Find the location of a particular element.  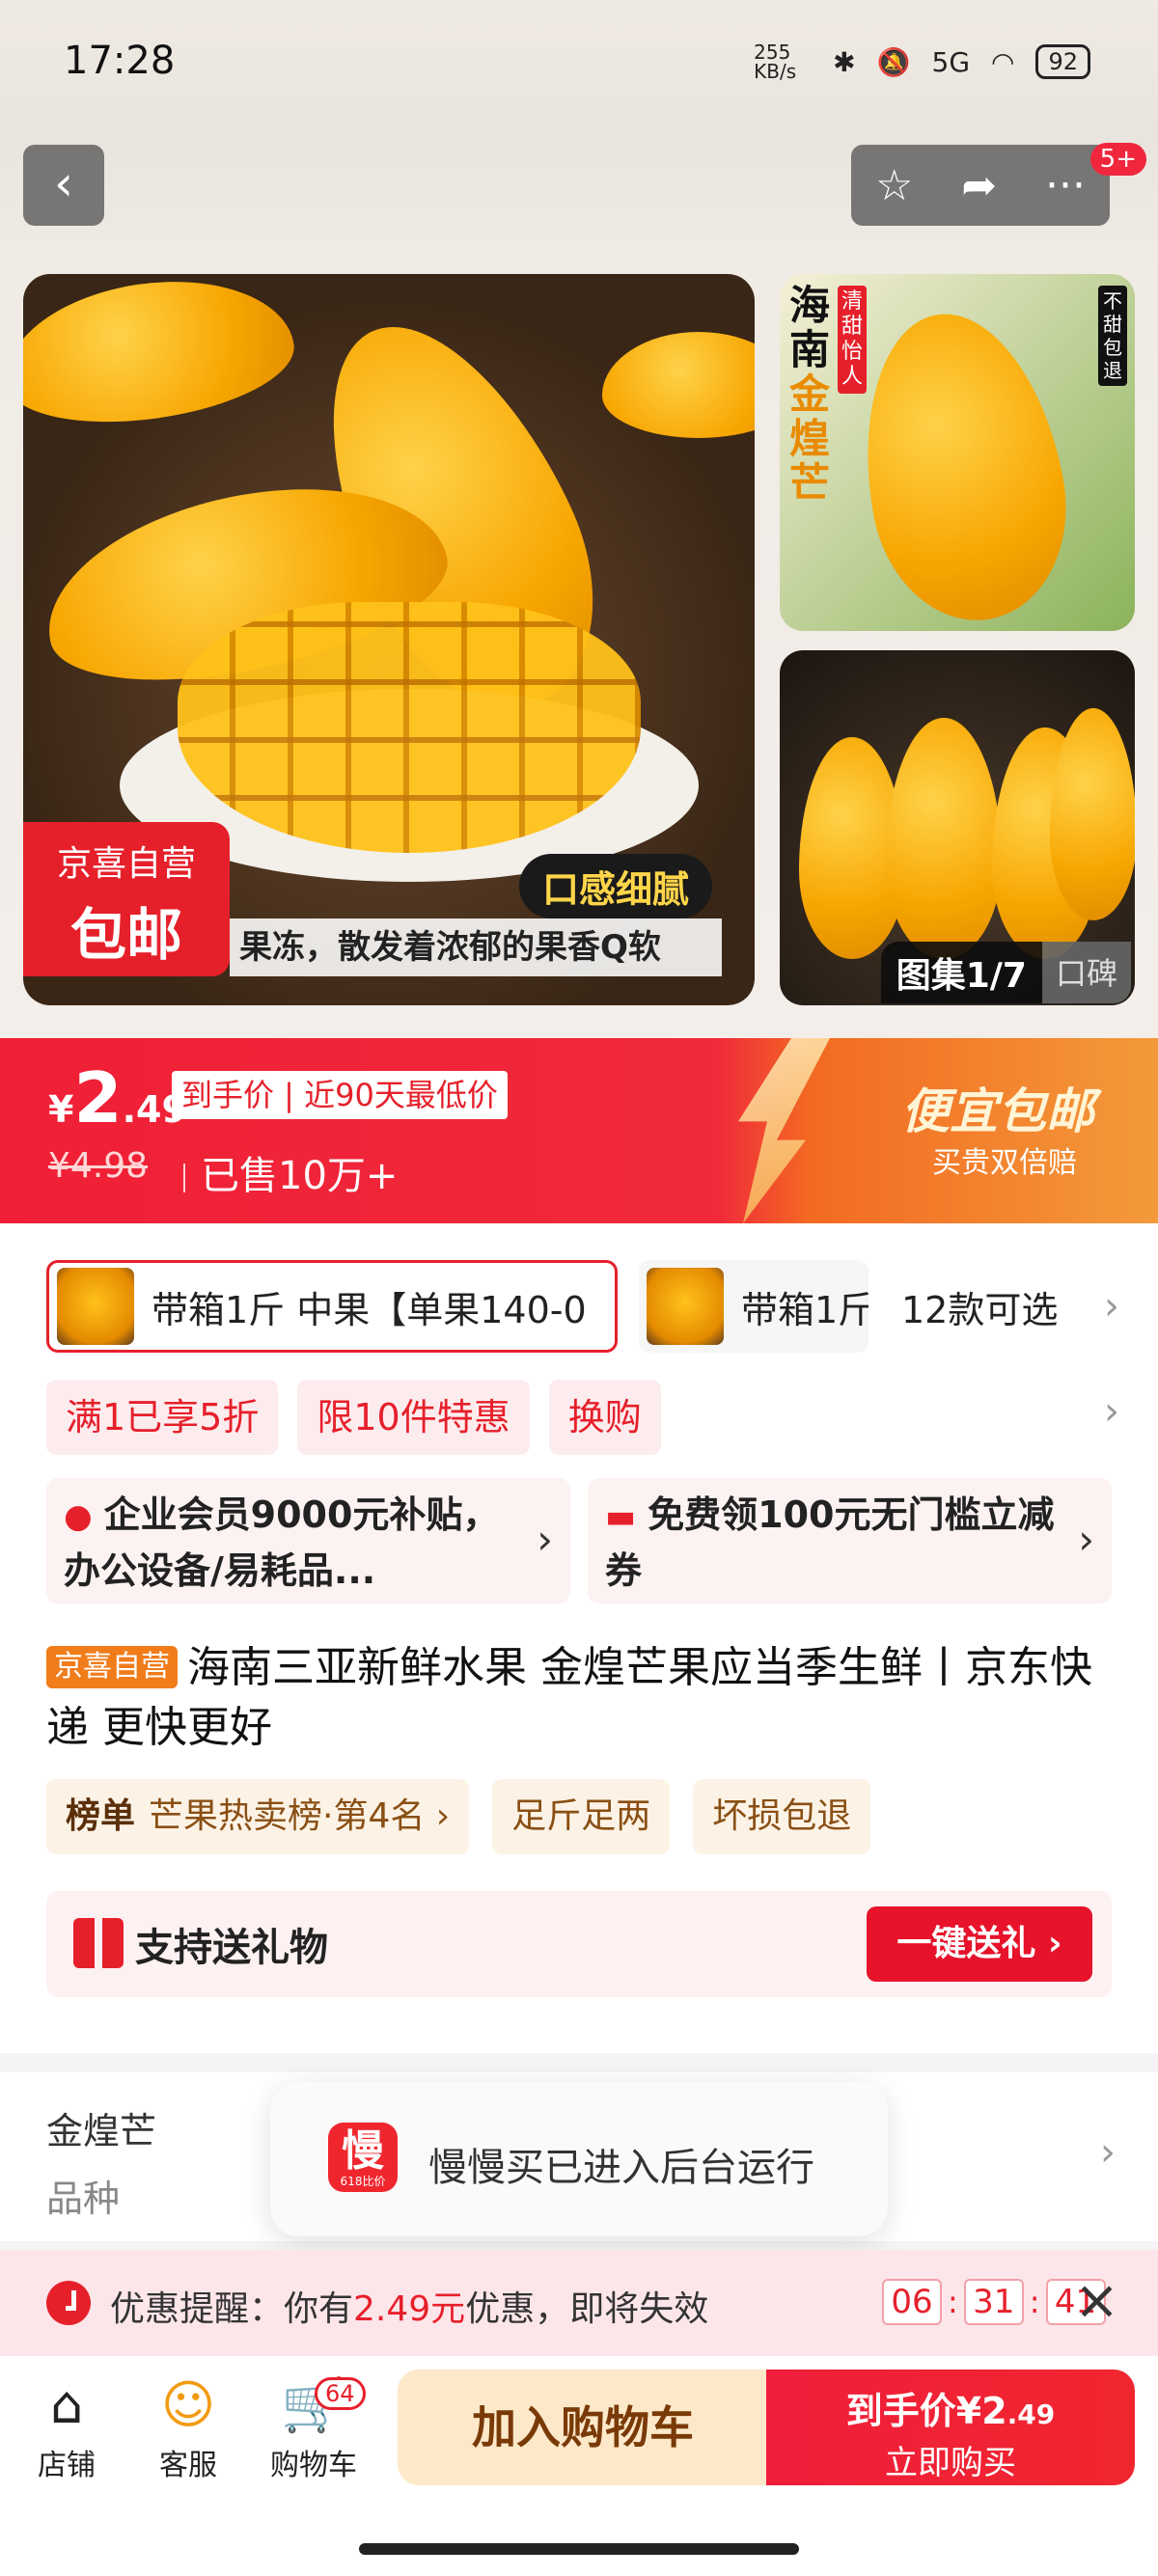

gift-icon is located at coordinates (98, 1943).